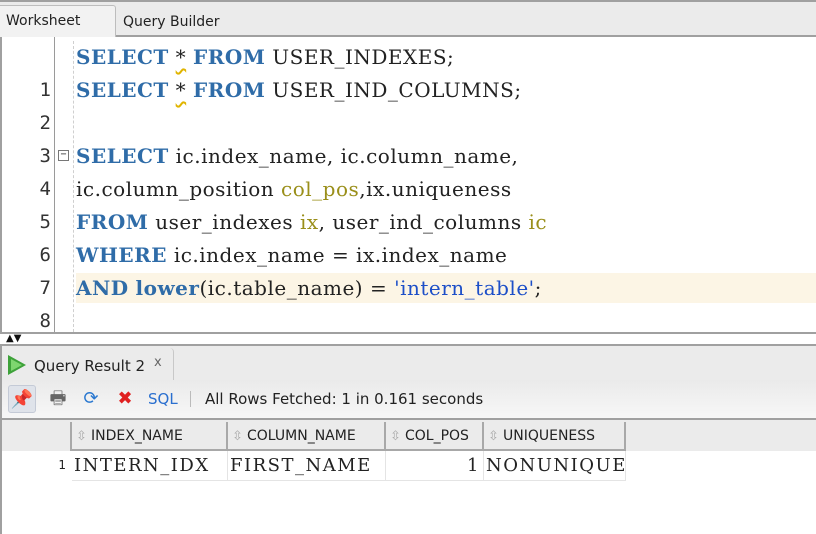 The width and height of the screenshot is (816, 534). What do you see at coordinates (435, 466) in the screenshot?
I see `table-cell: 1` at bounding box center [435, 466].